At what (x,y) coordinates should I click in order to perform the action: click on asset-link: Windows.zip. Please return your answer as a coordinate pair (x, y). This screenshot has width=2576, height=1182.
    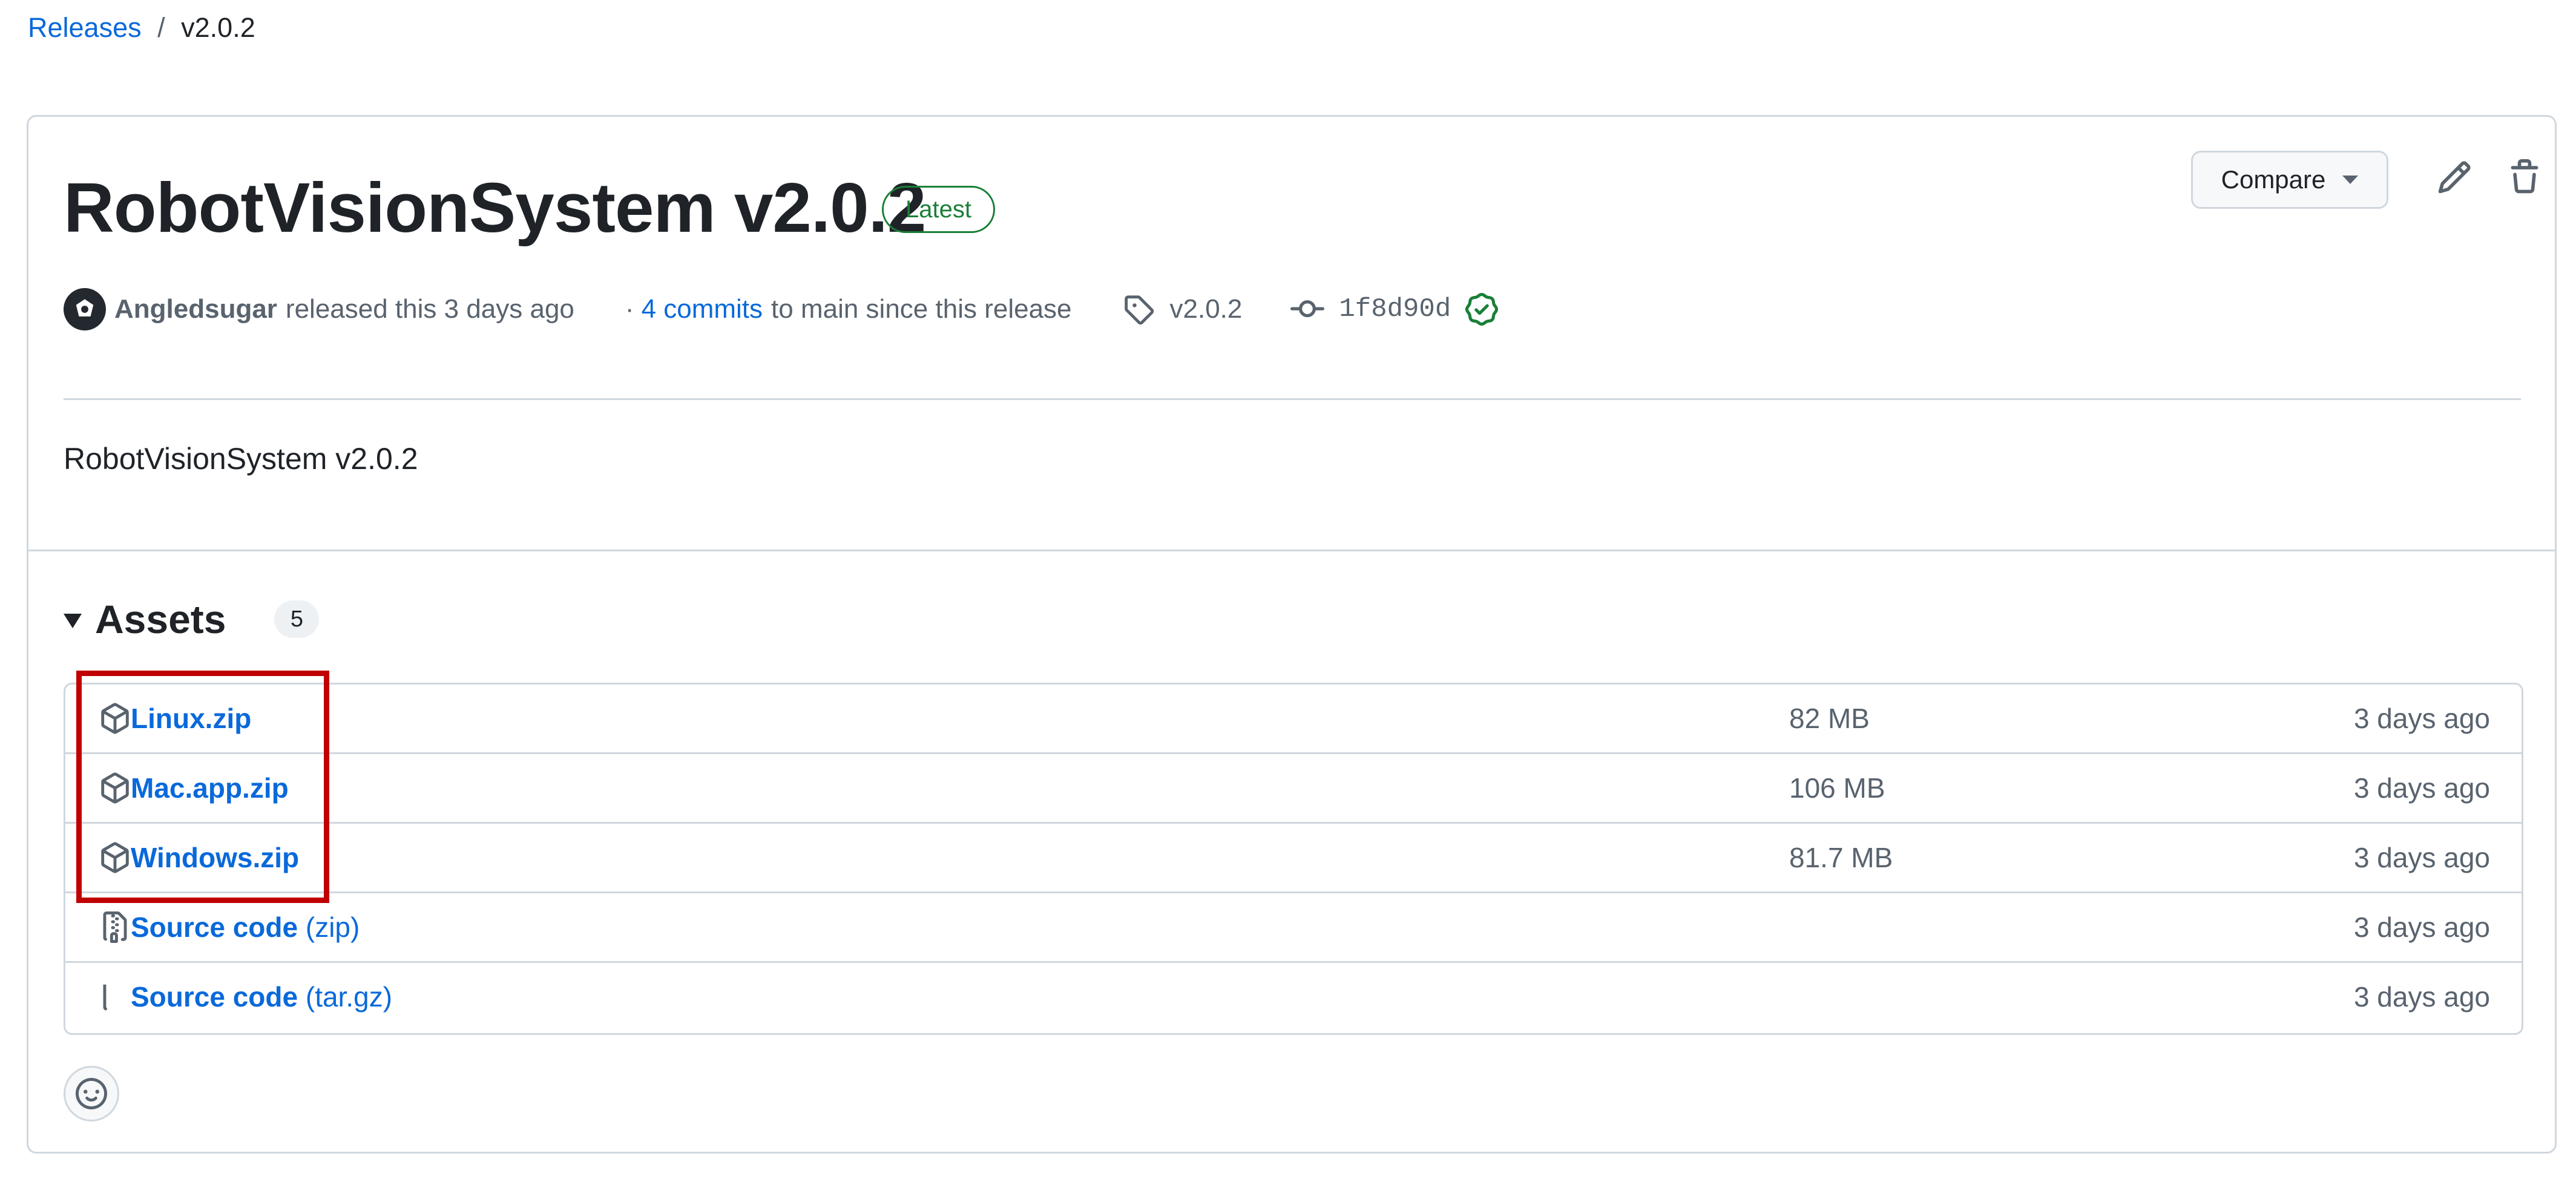
    Looking at the image, I should click on (215, 857).